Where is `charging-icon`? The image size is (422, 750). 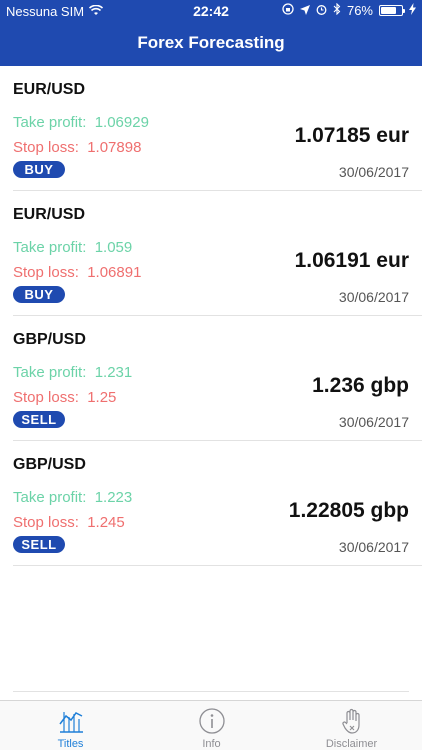 charging-icon is located at coordinates (412, 10).